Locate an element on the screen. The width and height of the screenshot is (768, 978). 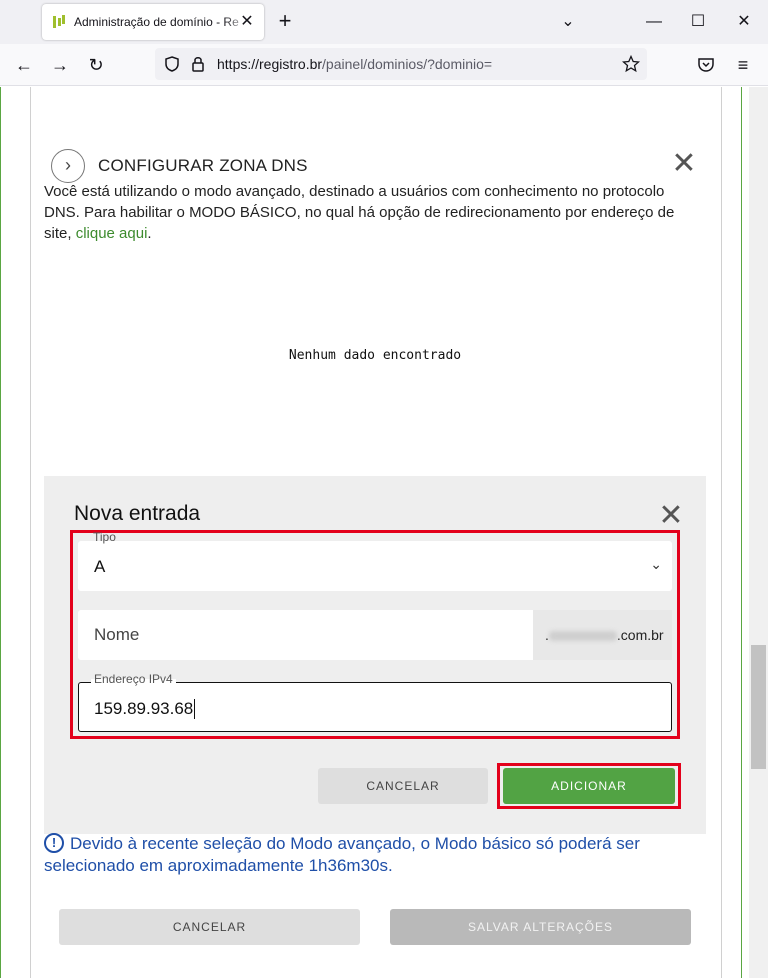
redacted-domain is located at coordinates (582, 636).